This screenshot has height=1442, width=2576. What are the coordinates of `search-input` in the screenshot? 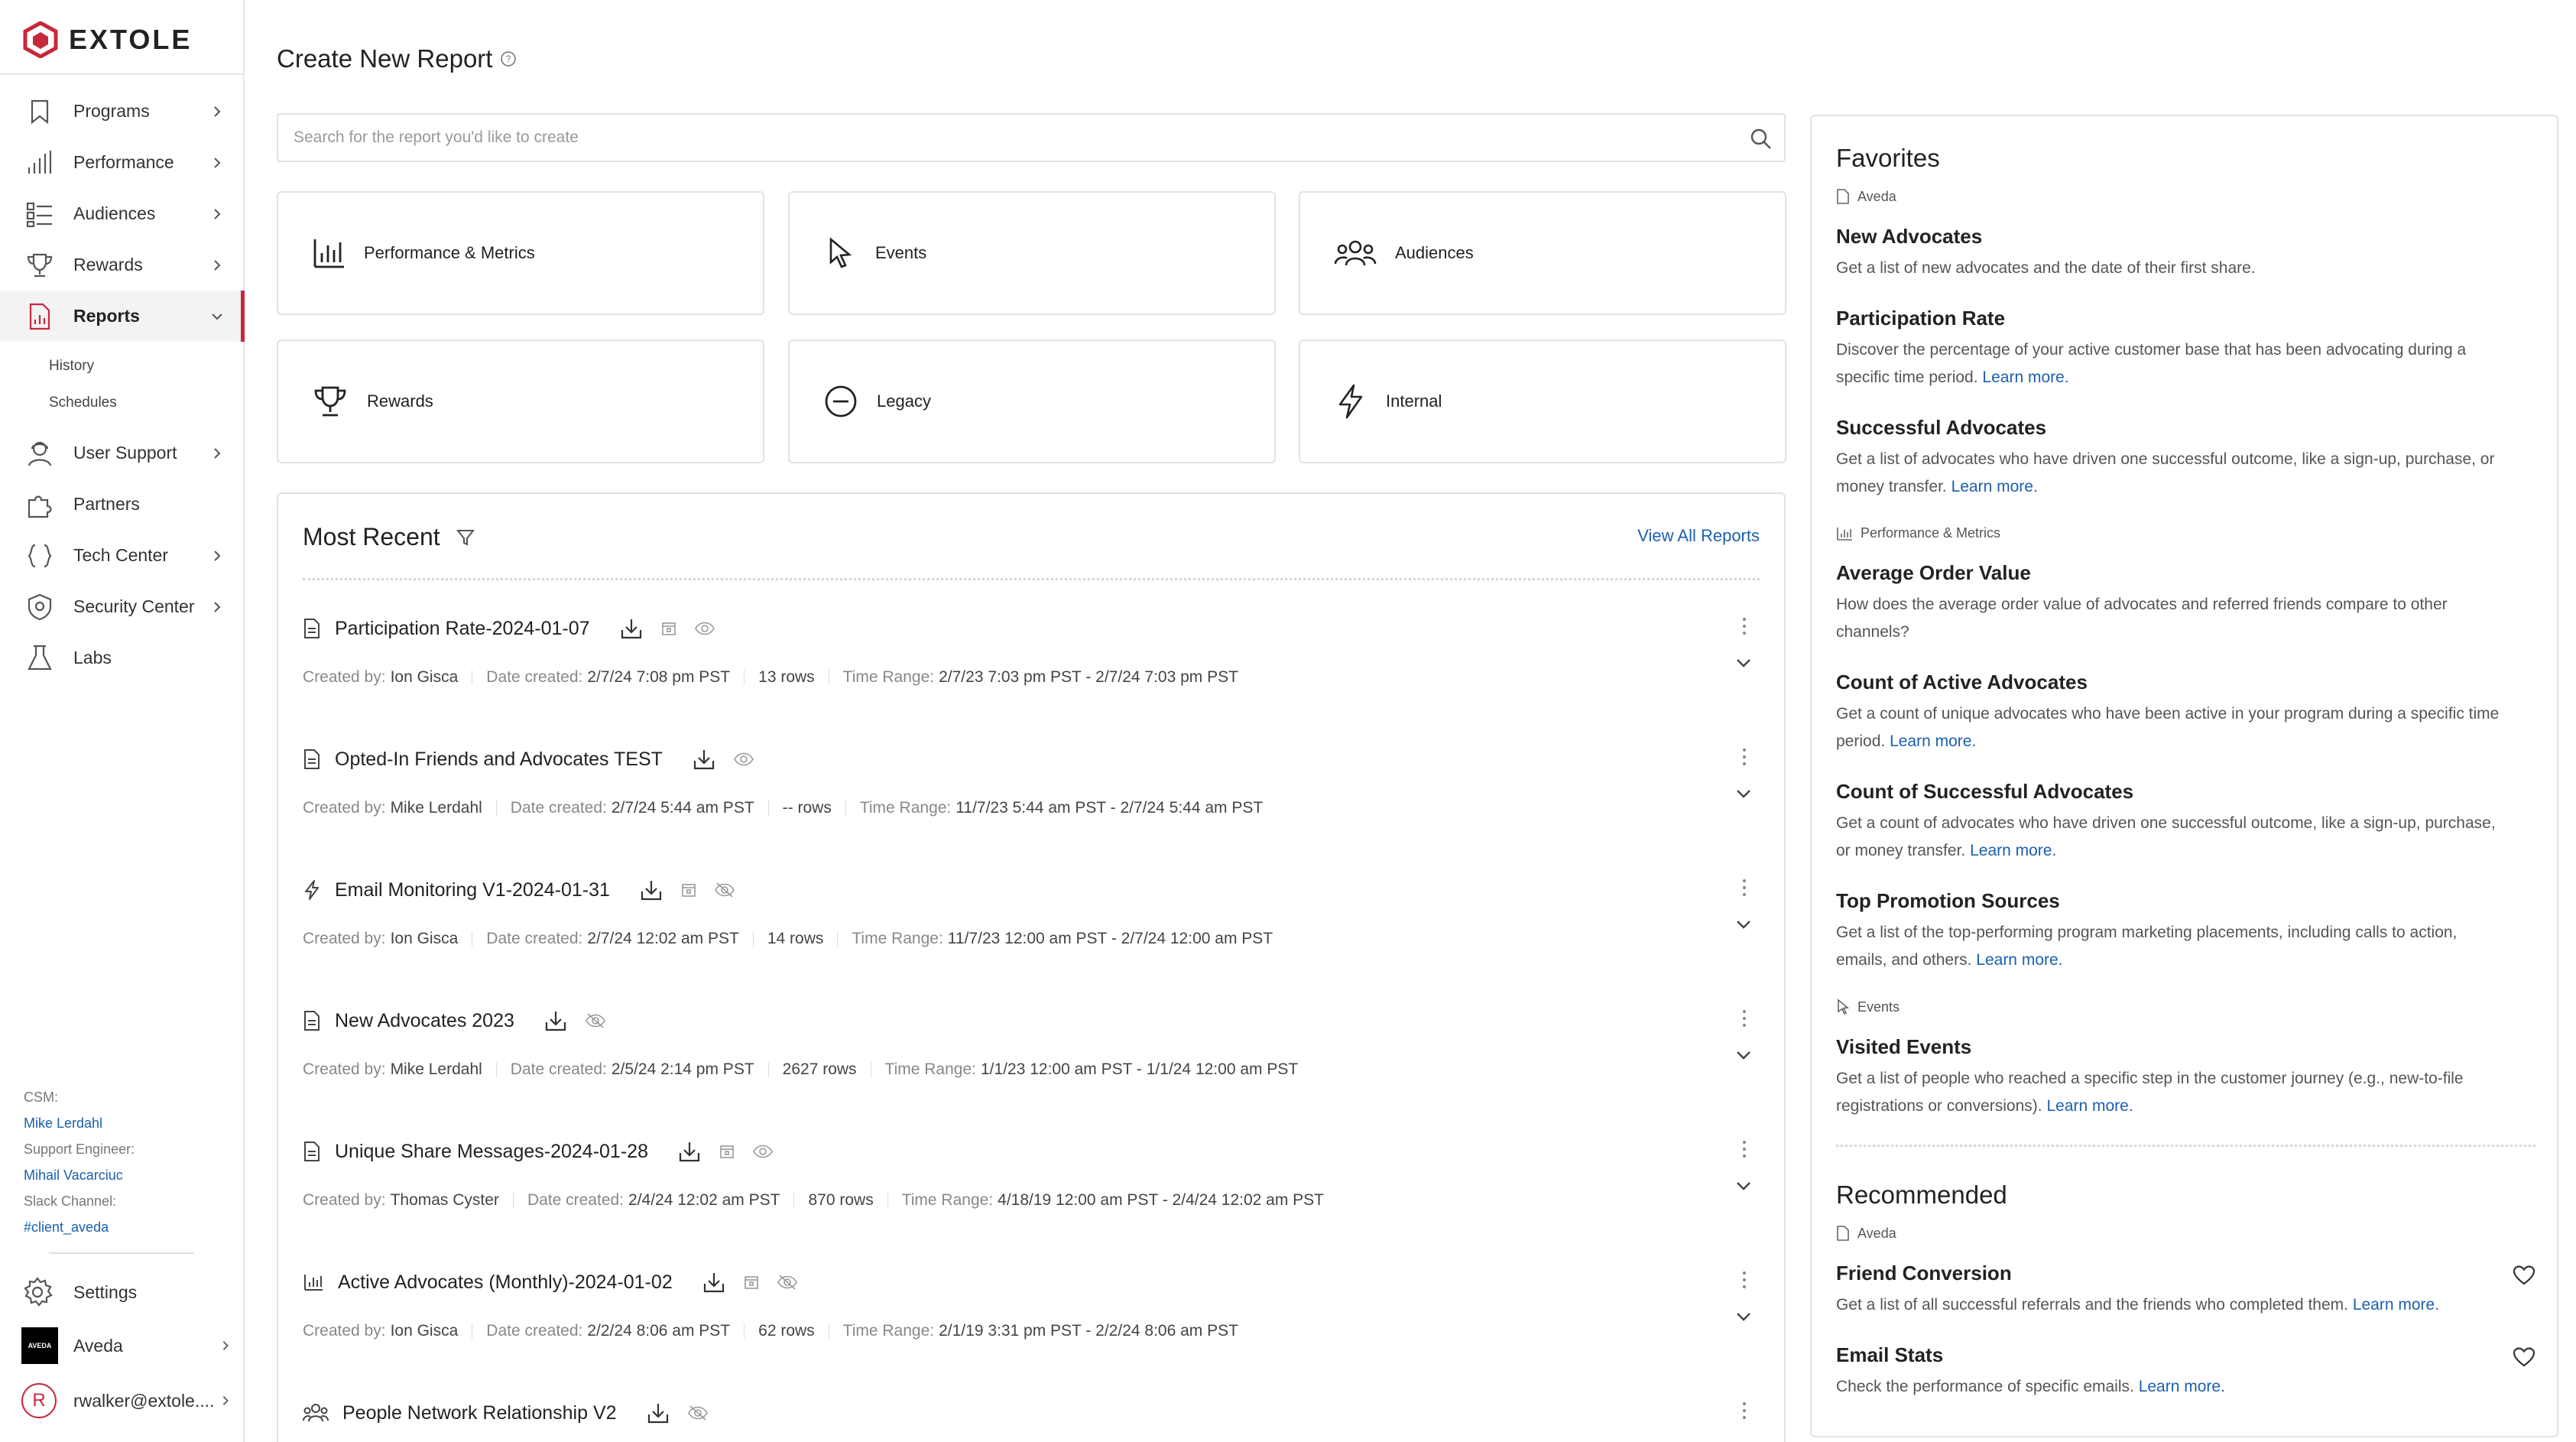 It's located at (1031, 138).